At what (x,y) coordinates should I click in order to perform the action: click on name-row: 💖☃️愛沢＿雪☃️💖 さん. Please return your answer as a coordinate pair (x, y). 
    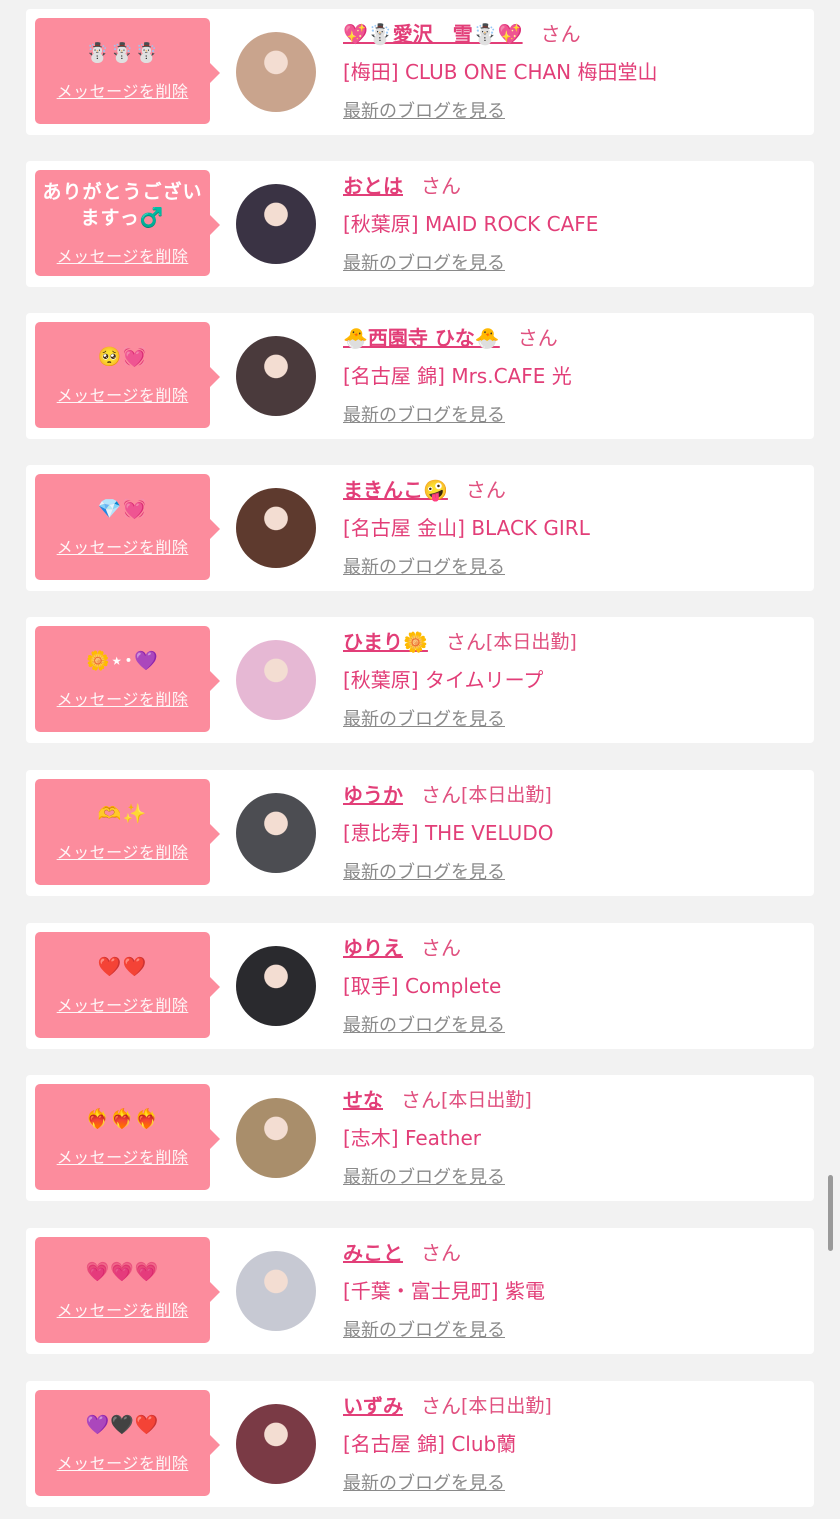
    Looking at the image, I should click on (462, 32).